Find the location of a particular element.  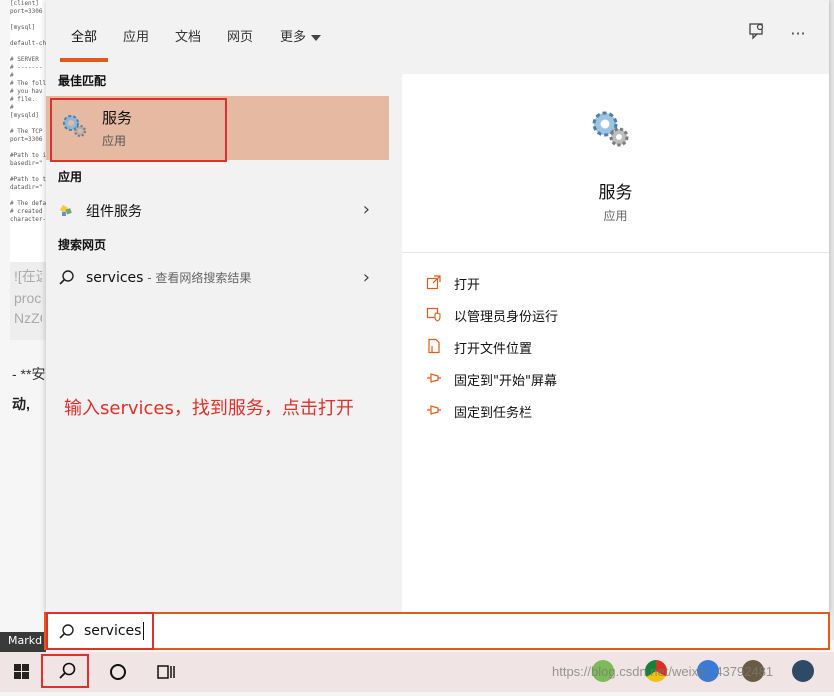

tab-more: 更多 is located at coordinates (301, 35).